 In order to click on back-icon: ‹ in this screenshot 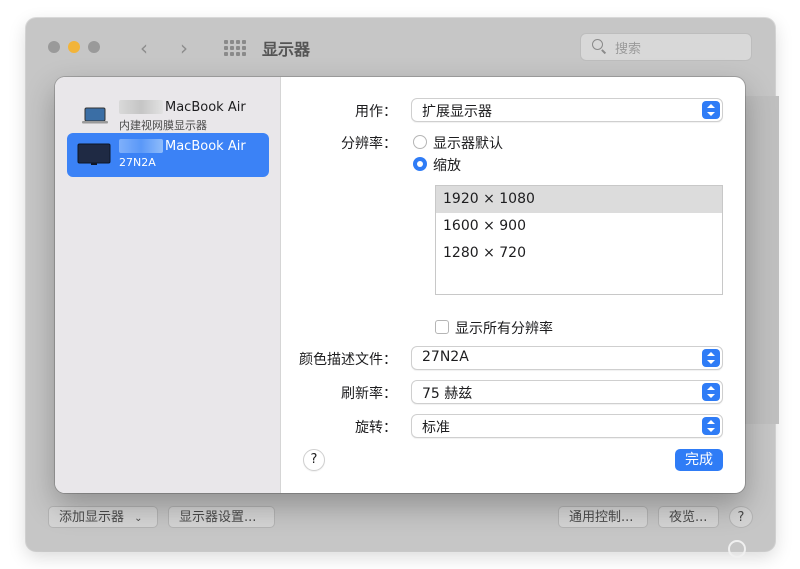, I will do `click(144, 48)`.